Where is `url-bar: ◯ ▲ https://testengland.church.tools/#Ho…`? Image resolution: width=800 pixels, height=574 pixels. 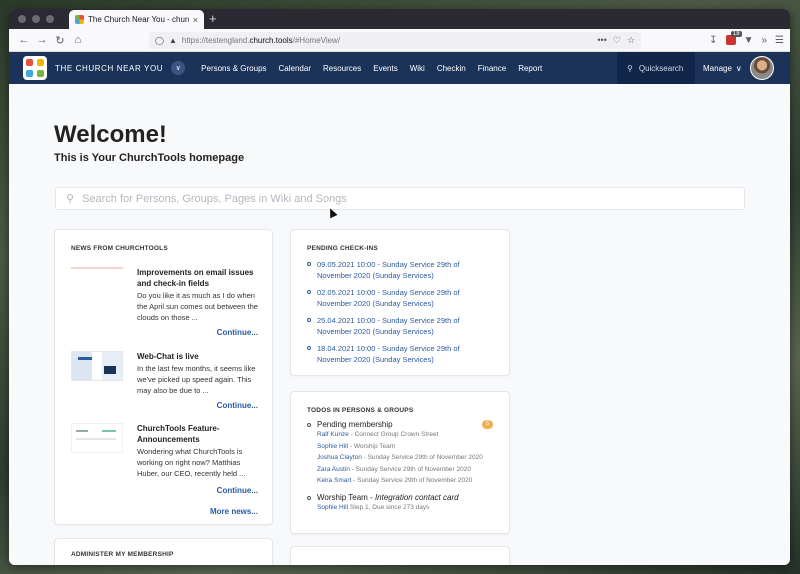
url-bar: ◯ ▲ https://testengland.church.tools/#Ho… is located at coordinates (395, 40).